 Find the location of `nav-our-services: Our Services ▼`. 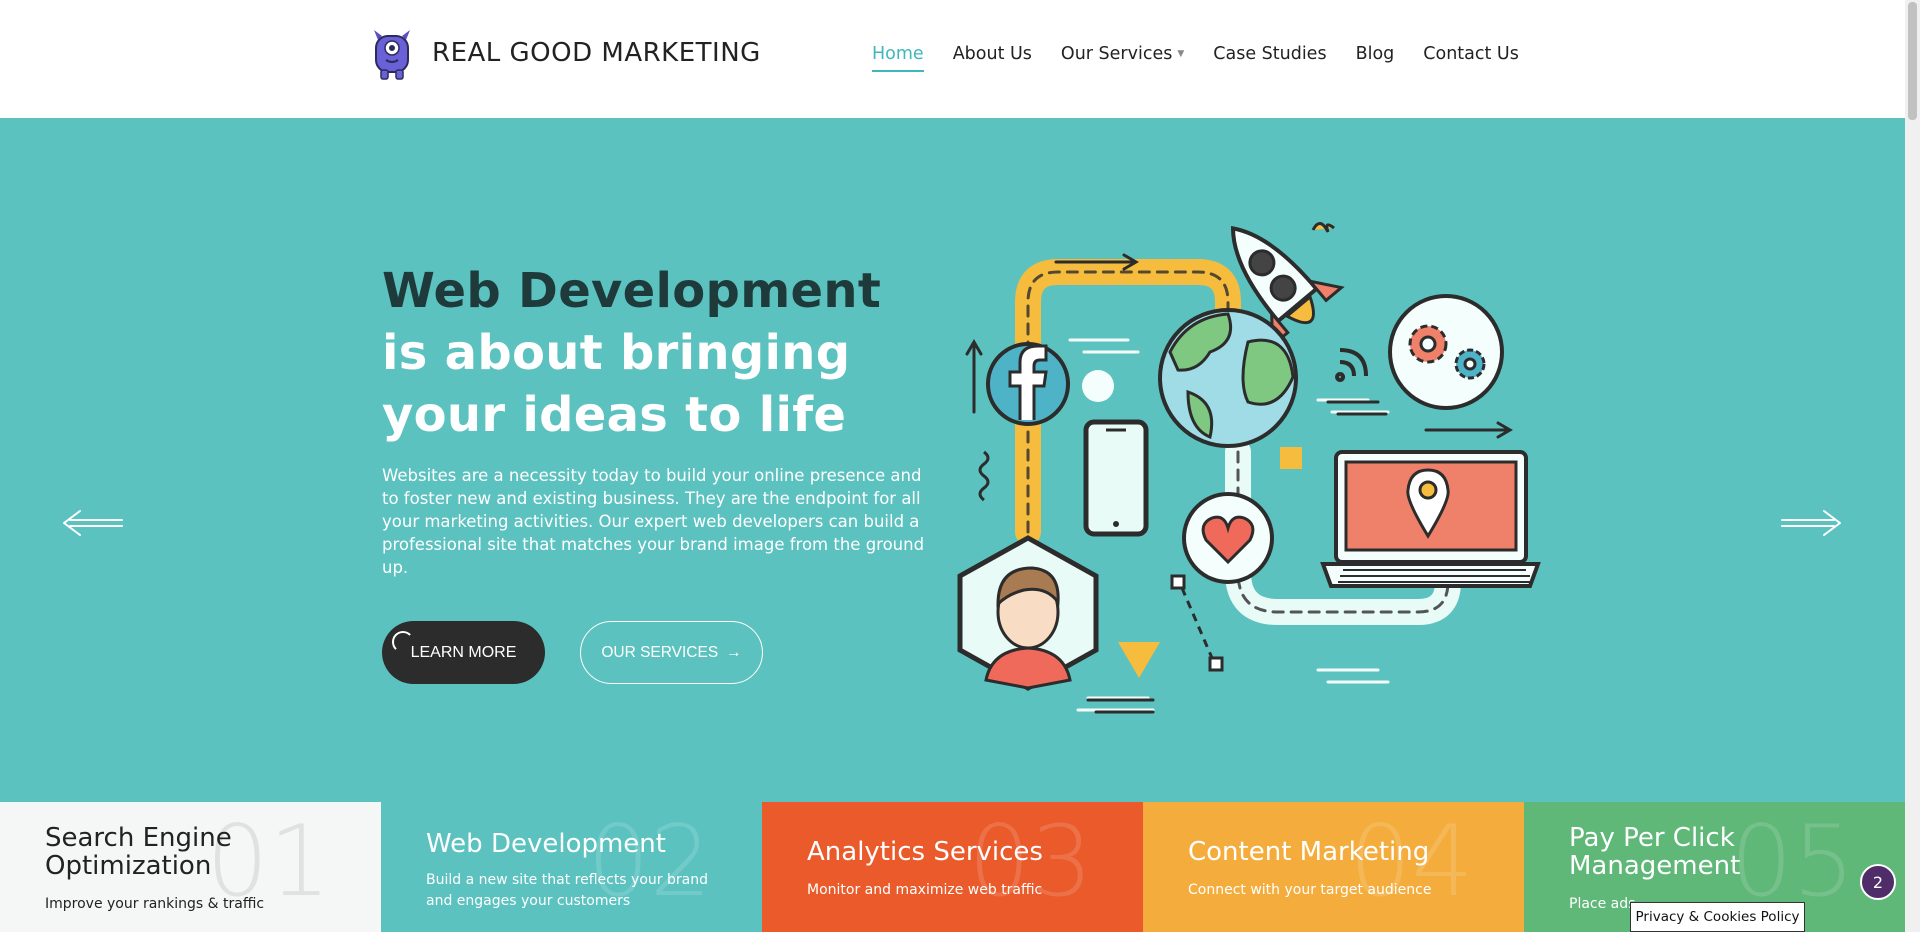

nav-our-services: Our Services ▼ is located at coordinates (1122, 58).